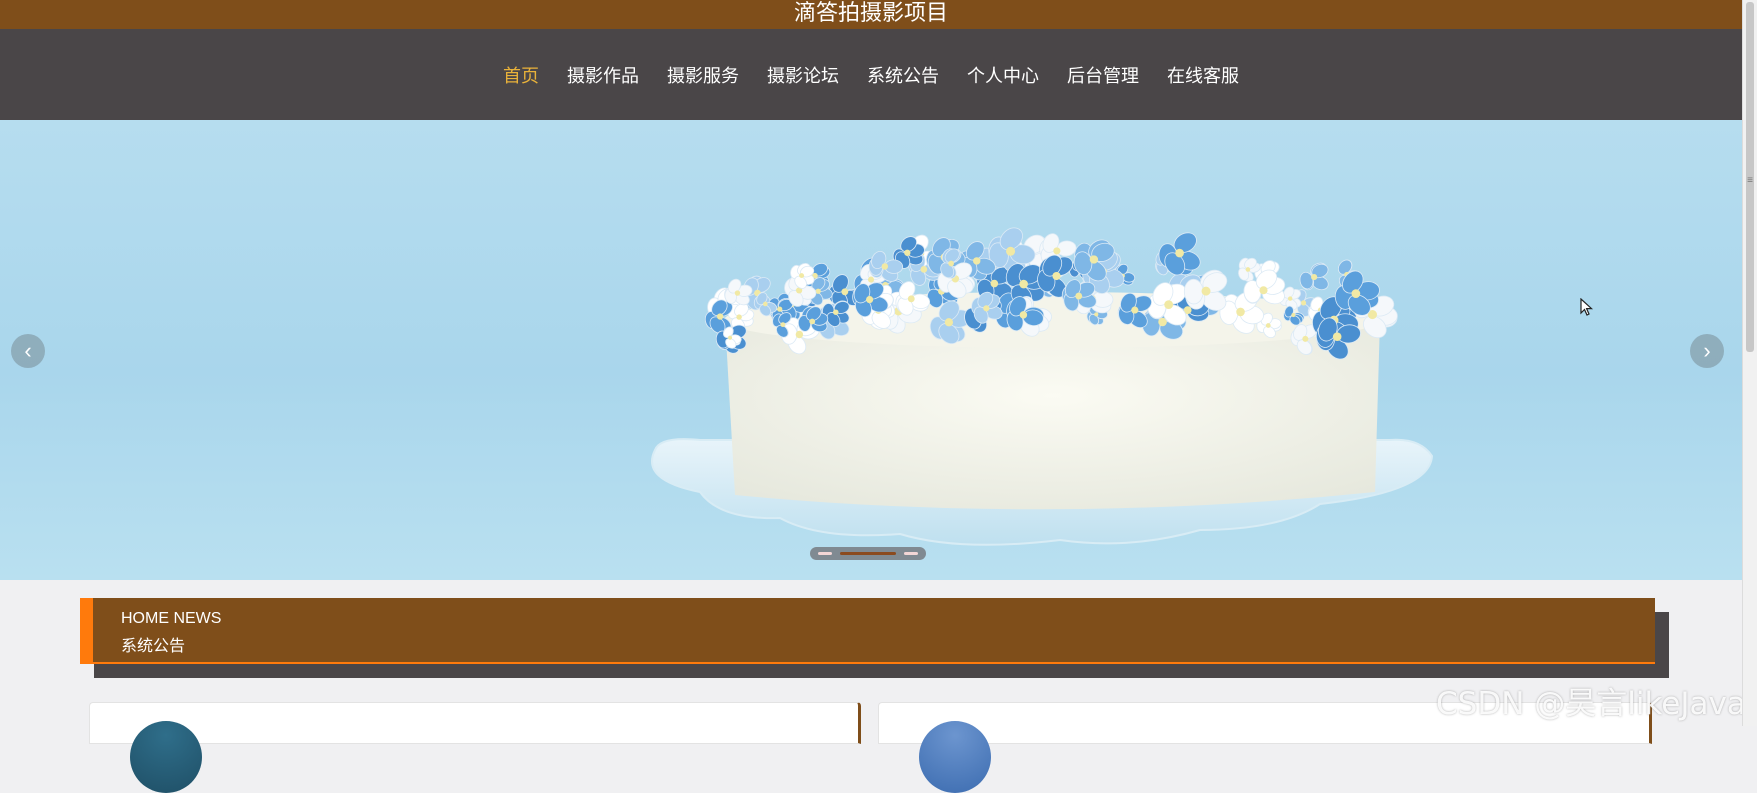 The width and height of the screenshot is (1757, 793). What do you see at coordinates (1203, 75) in the screenshot?
I see `nav-item-support: 在线客服` at bounding box center [1203, 75].